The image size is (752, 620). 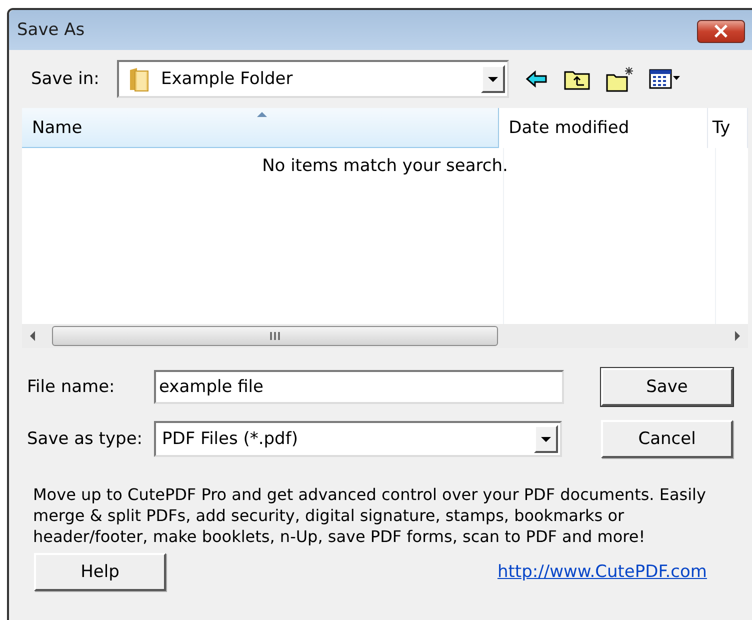 I want to click on website-link: http://www.CutePDF.com, so click(x=602, y=572).